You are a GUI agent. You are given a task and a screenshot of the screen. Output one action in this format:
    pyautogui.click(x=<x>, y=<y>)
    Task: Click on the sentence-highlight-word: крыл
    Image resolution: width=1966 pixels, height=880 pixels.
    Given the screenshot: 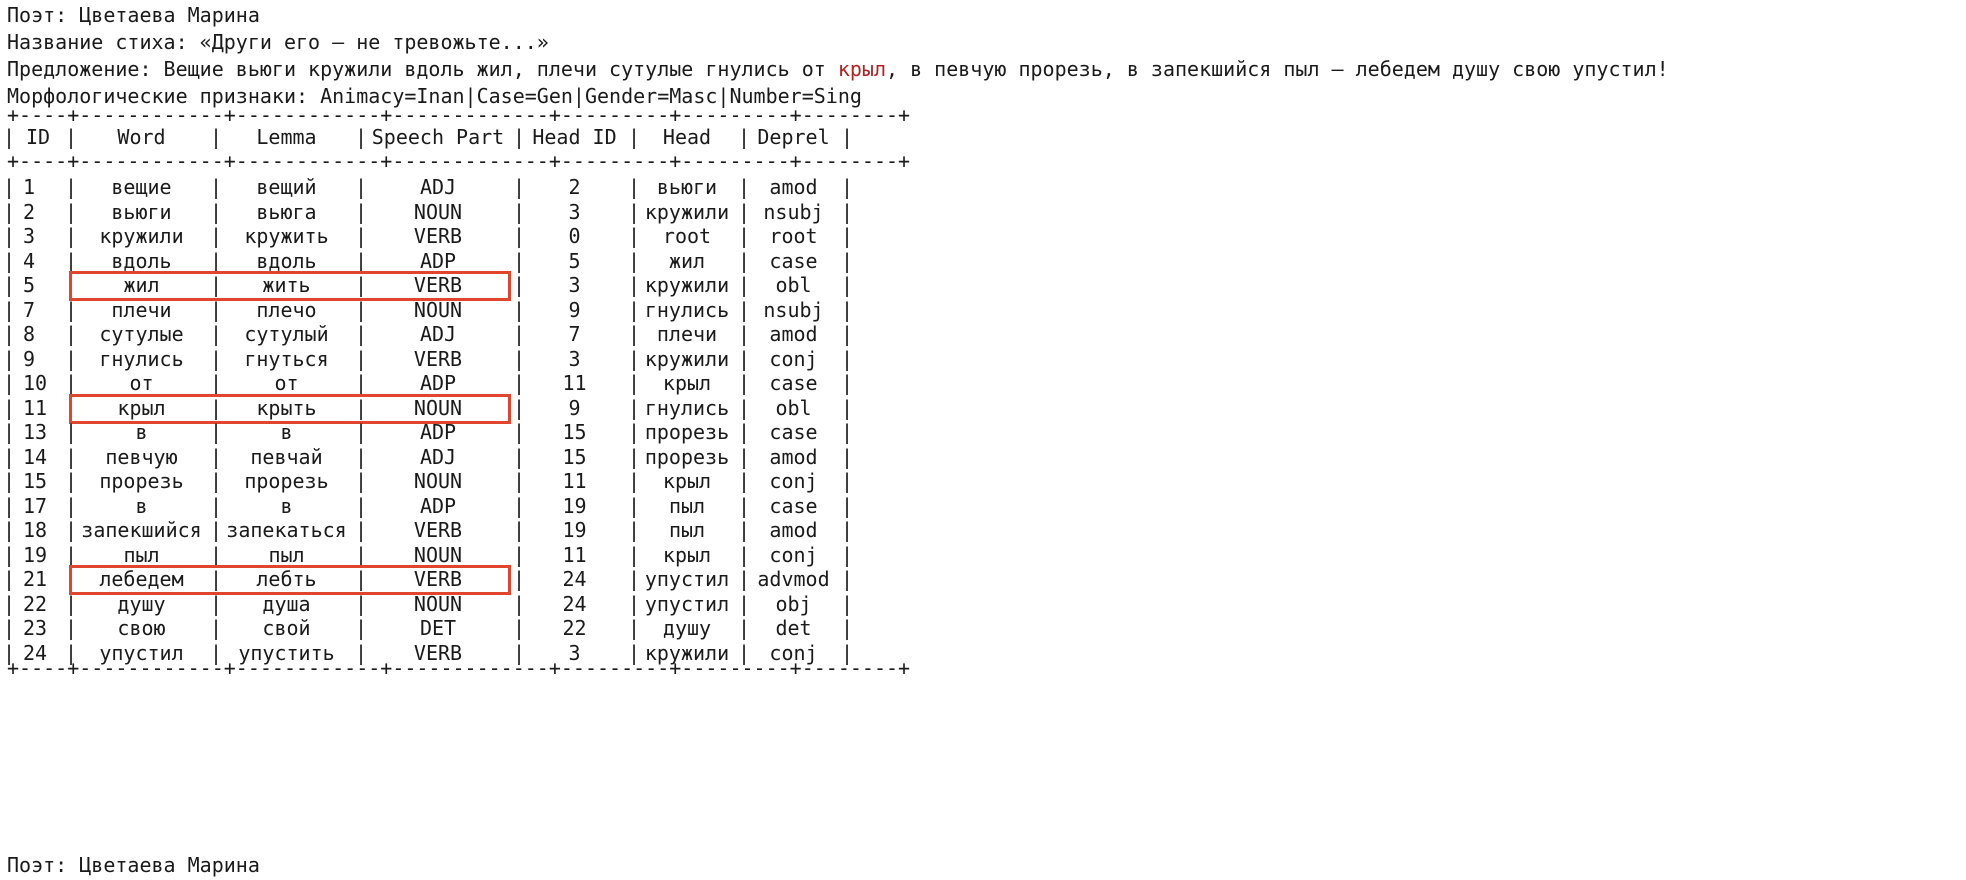 What is the action you would take?
    pyautogui.click(x=862, y=69)
    